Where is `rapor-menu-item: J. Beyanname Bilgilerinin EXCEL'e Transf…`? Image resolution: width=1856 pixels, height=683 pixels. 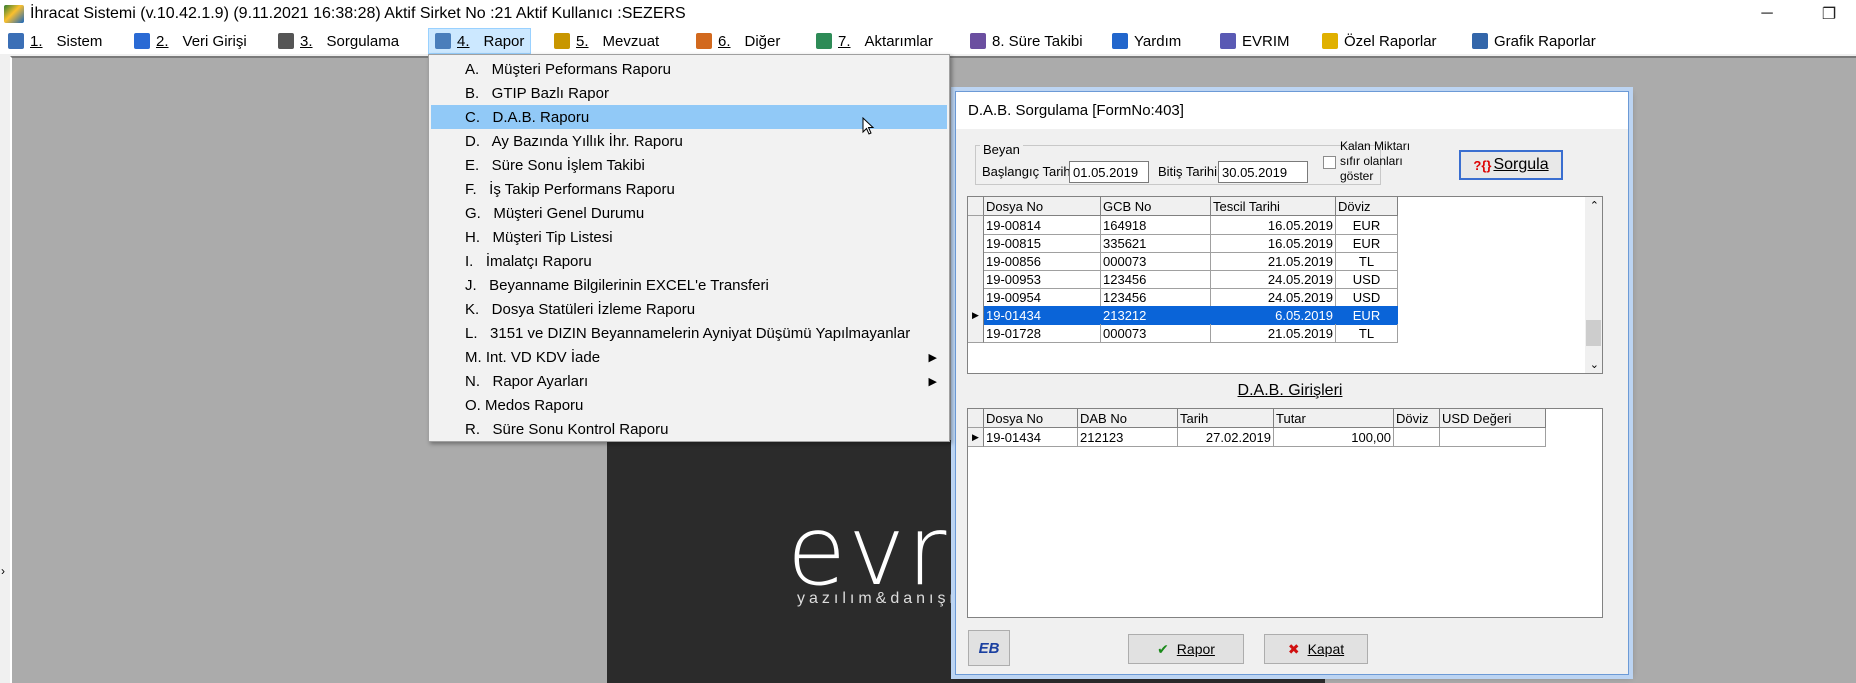
rapor-menu-item: J. Beyanname Bilgilerinin EXCEL'e Transf… is located at coordinates (689, 285).